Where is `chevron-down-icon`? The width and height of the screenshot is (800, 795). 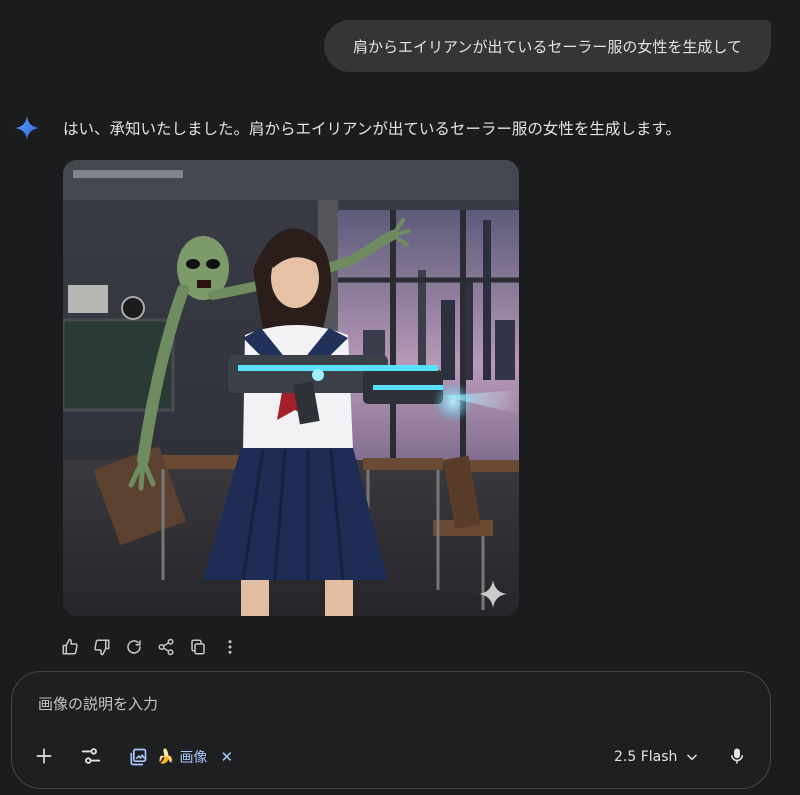 chevron-down-icon is located at coordinates (692, 757).